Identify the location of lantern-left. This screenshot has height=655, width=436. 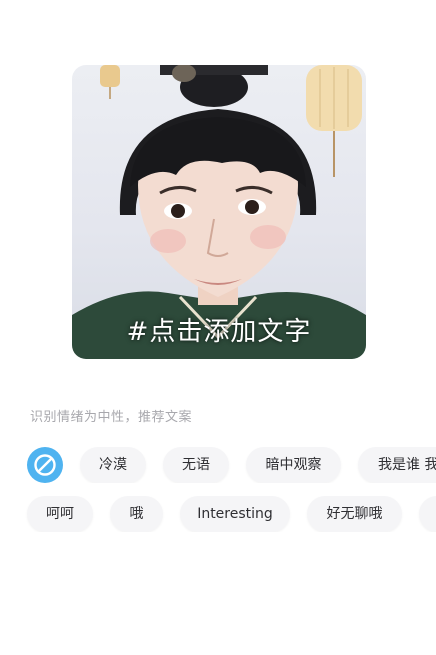
(110, 82).